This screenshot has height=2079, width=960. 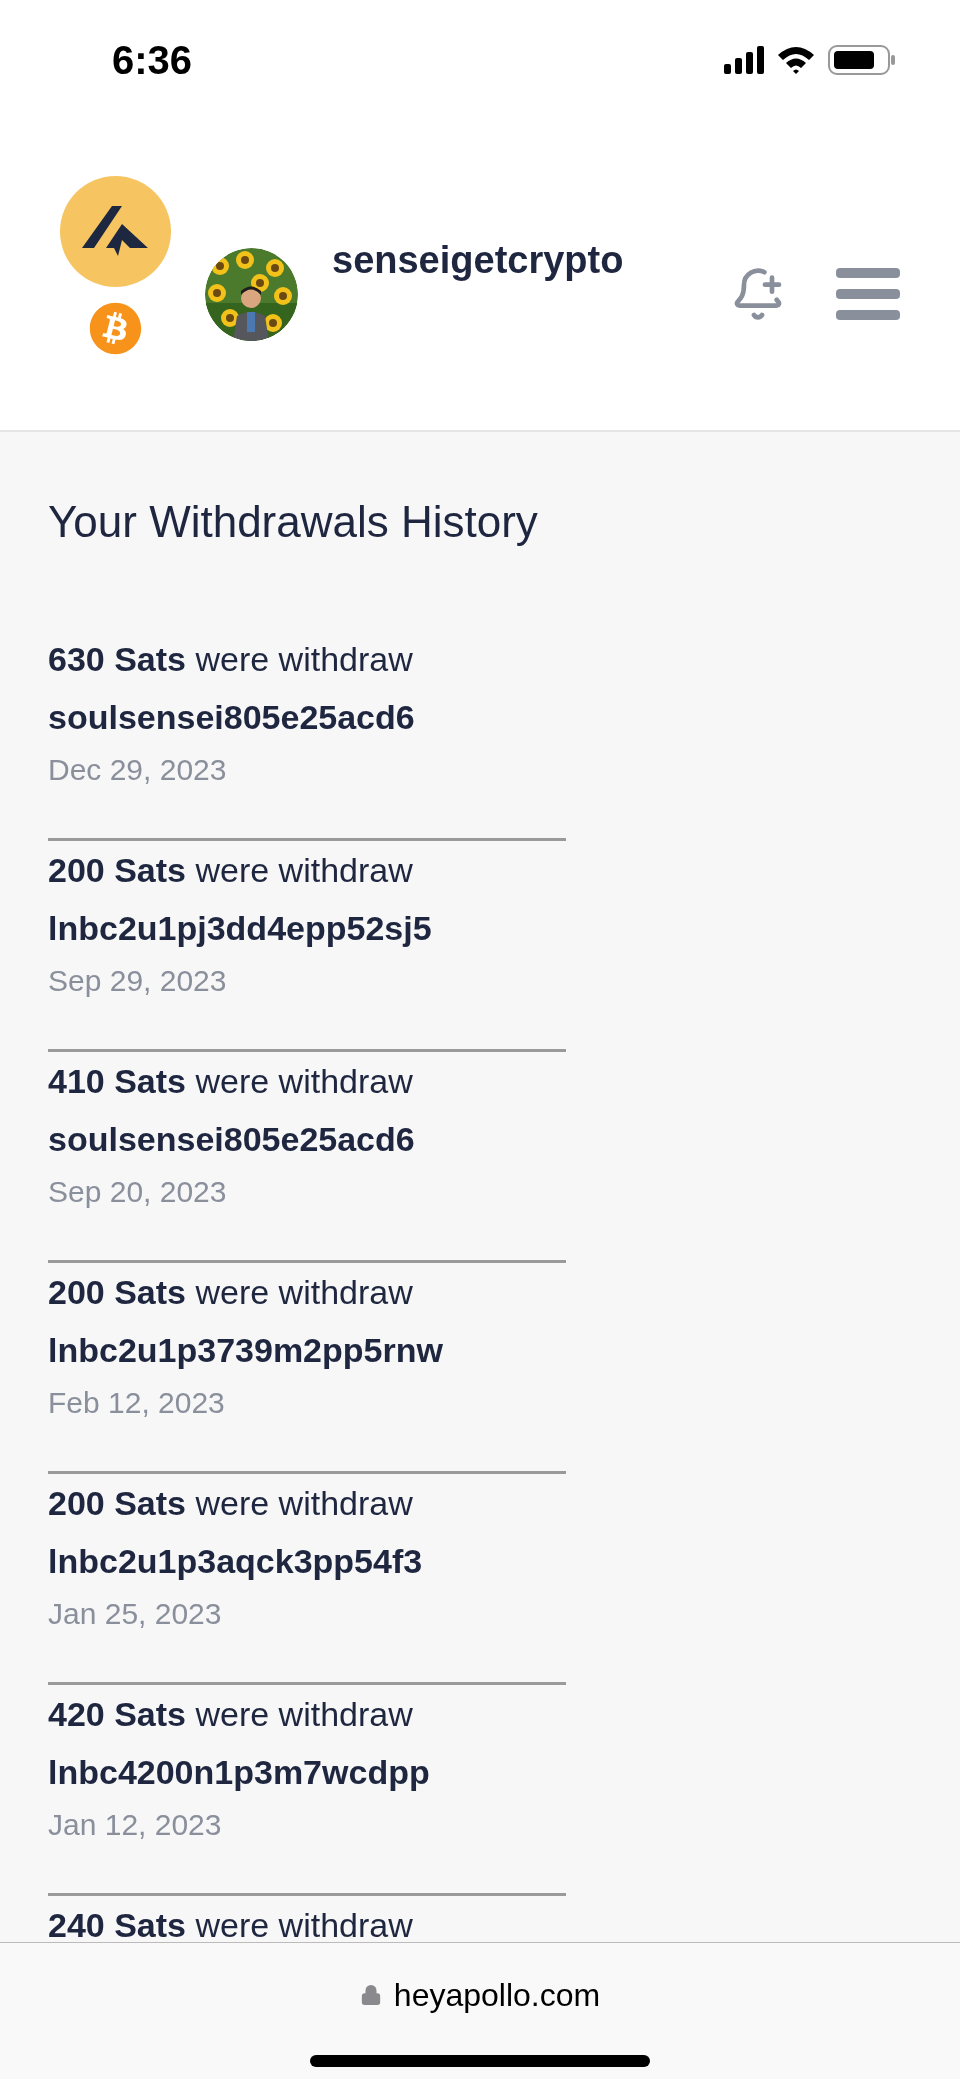 What do you see at coordinates (868, 294) in the screenshot?
I see `menu-icon` at bounding box center [868, 294].